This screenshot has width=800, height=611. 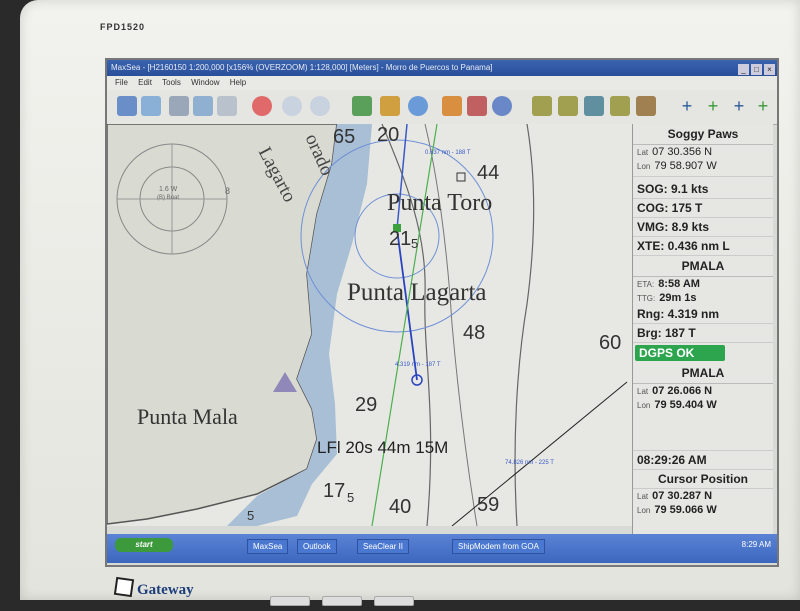 I want to click on sounding: 48, so click(x=474, y=333).